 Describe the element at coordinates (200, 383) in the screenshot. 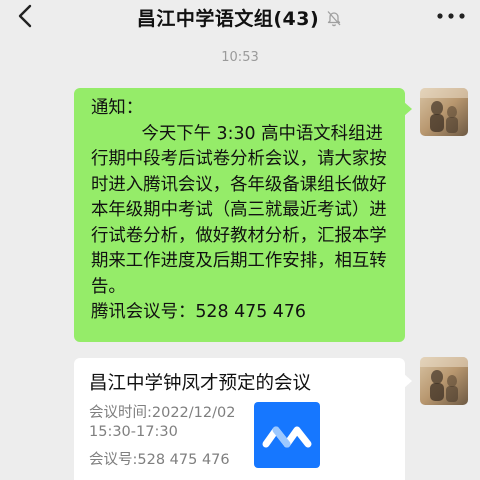

I see `meeting-card-title: 昌江中学钟凤才预定的会议` at that location.